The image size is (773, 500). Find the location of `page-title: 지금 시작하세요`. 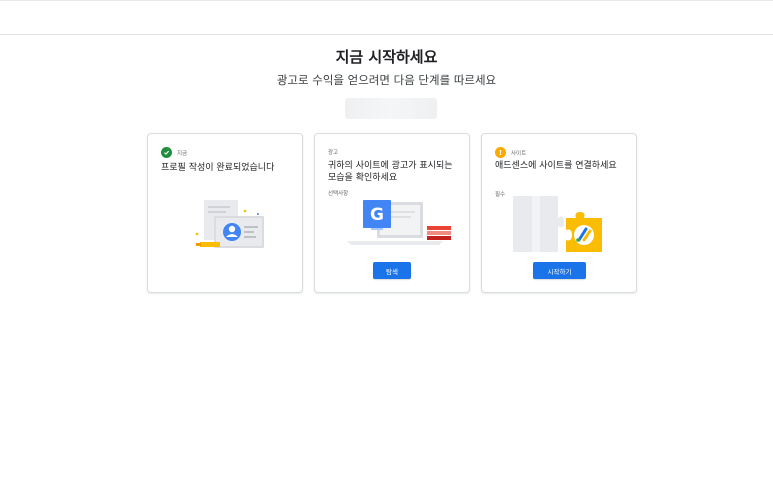

page-title: 지금 시작하세요 is located at coordinates (386, 57).